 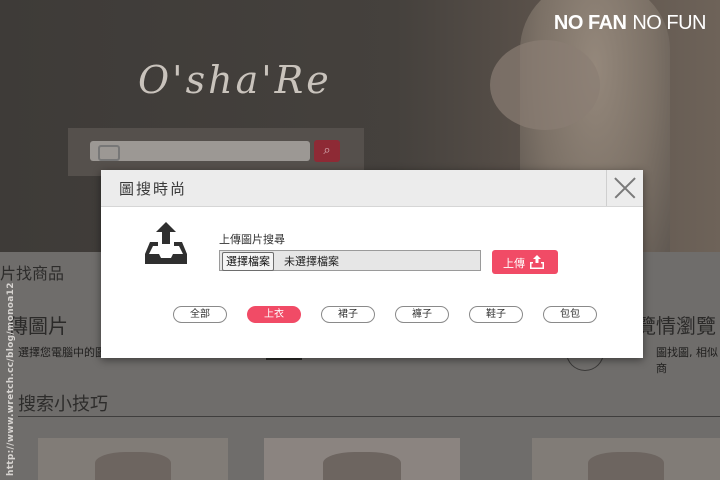 What do you see at coordinates (166, 243) in the screenshot?
I see `tray-upload-icon` at bounding box center [166, 243].